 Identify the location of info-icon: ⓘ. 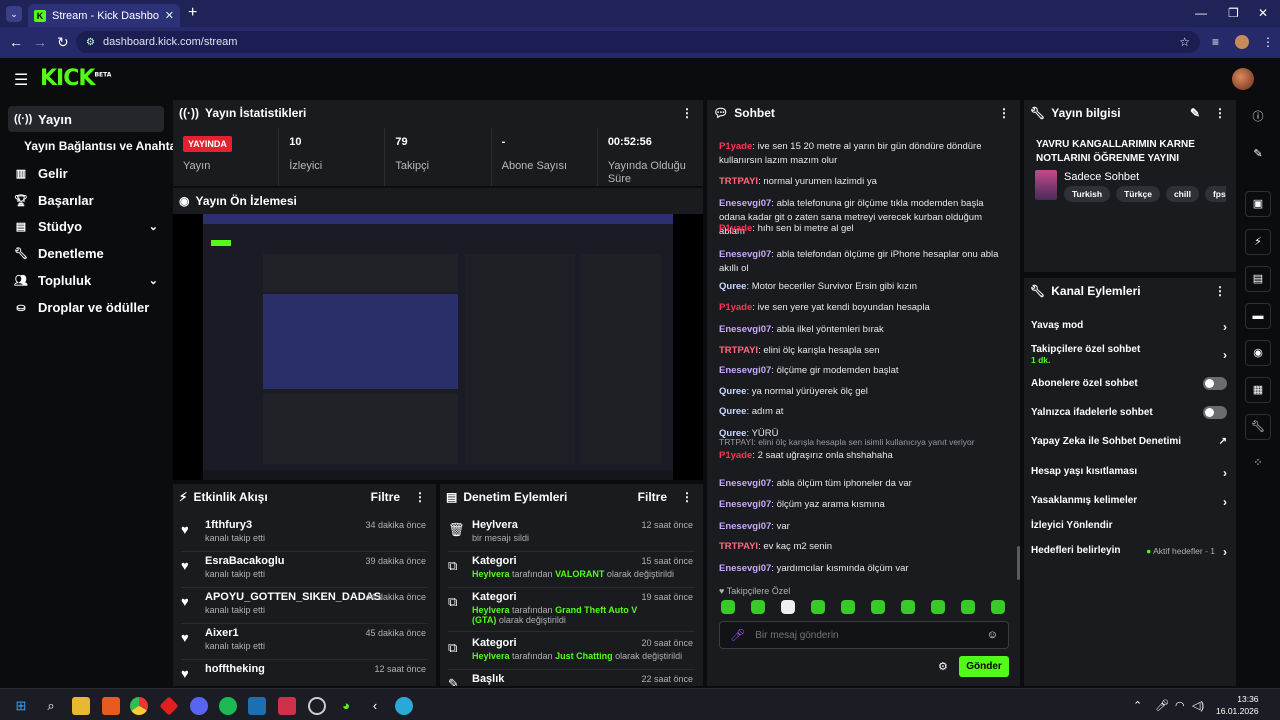
(1258, 118).